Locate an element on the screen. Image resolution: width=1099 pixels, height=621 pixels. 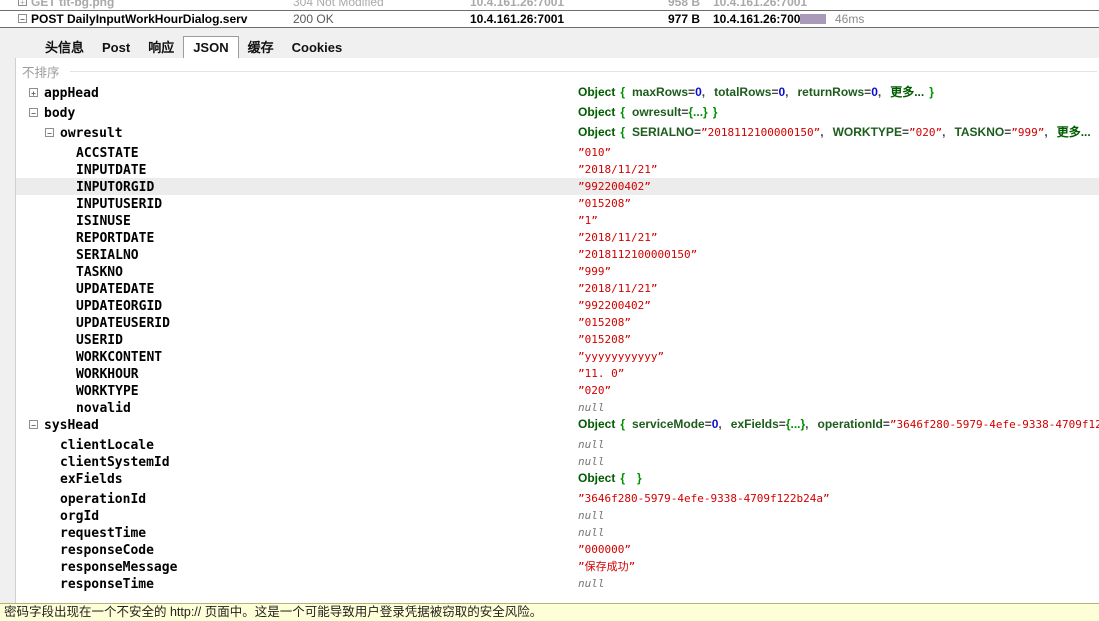
json-row-WORKTYPE: WORKTYPE ”020” is located at coordinates (557, 390).